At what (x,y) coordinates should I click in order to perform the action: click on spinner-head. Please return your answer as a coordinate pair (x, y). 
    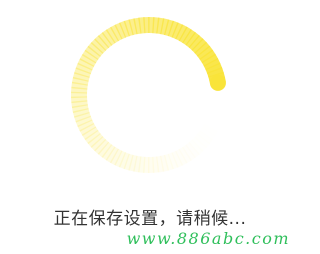
    Looking at the image, I should click on (217, 82).